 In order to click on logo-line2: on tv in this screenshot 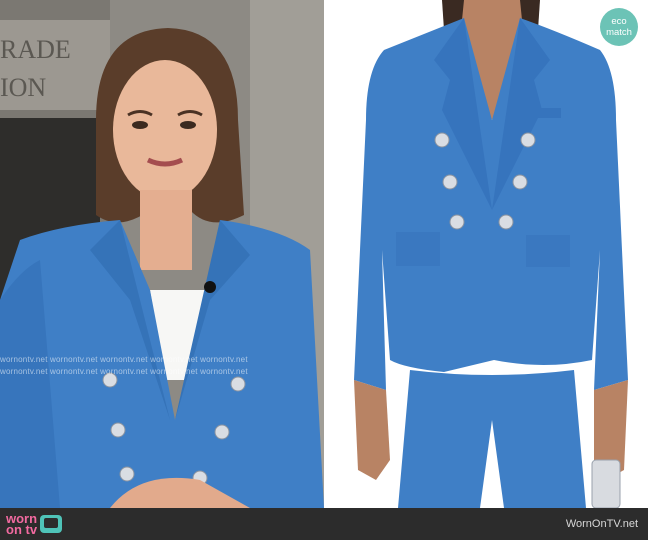, I will do `click(22, 529)`.